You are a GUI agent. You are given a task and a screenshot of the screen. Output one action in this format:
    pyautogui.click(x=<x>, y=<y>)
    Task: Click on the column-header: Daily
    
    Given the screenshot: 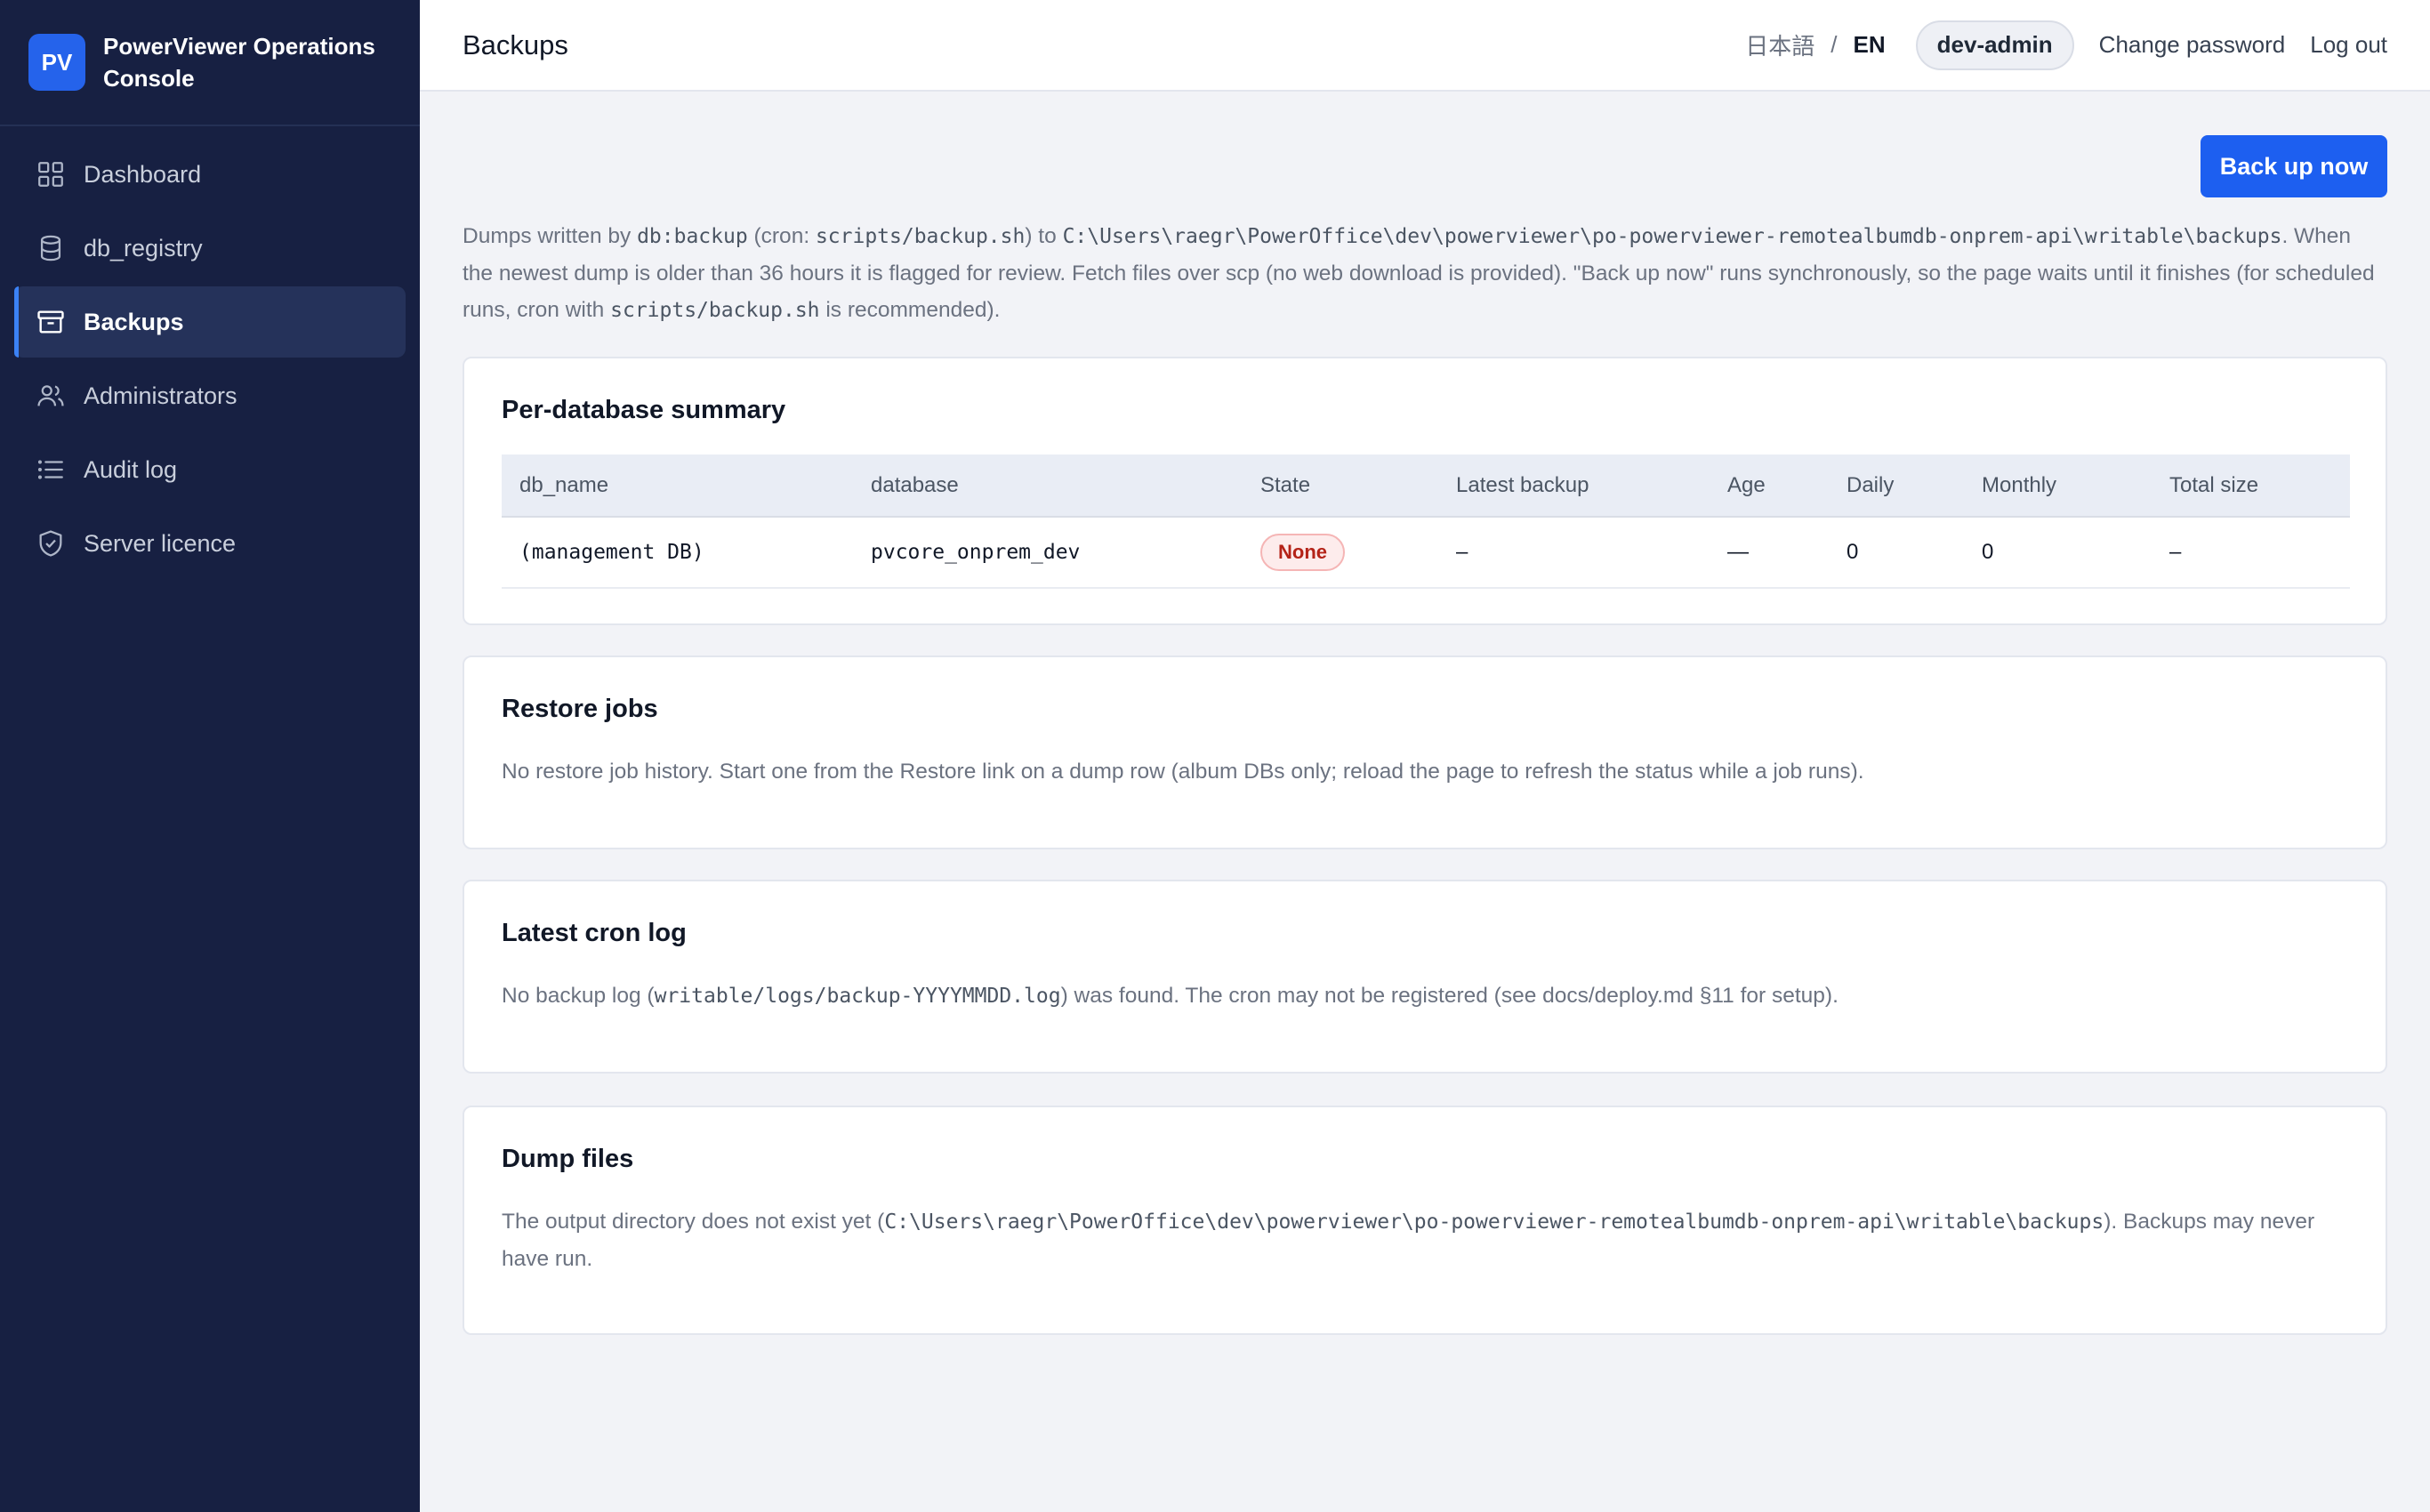 What is the action you would take?
    pyautogui.click(x=1896, y=486)
    